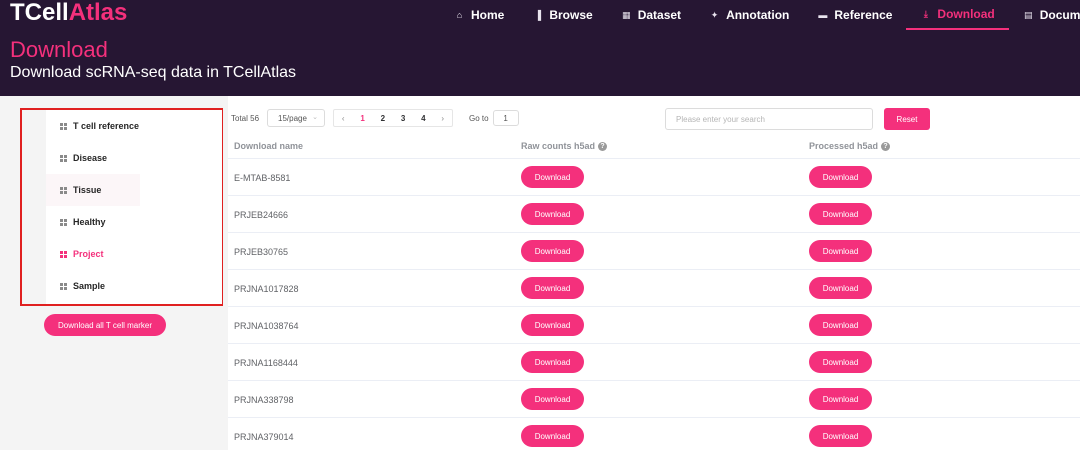 This screenshot has width=1080, height=450. What do you see at coordinates (769, 119) in the screenshot?
I see `search-input` at bounding box center [769, 119].